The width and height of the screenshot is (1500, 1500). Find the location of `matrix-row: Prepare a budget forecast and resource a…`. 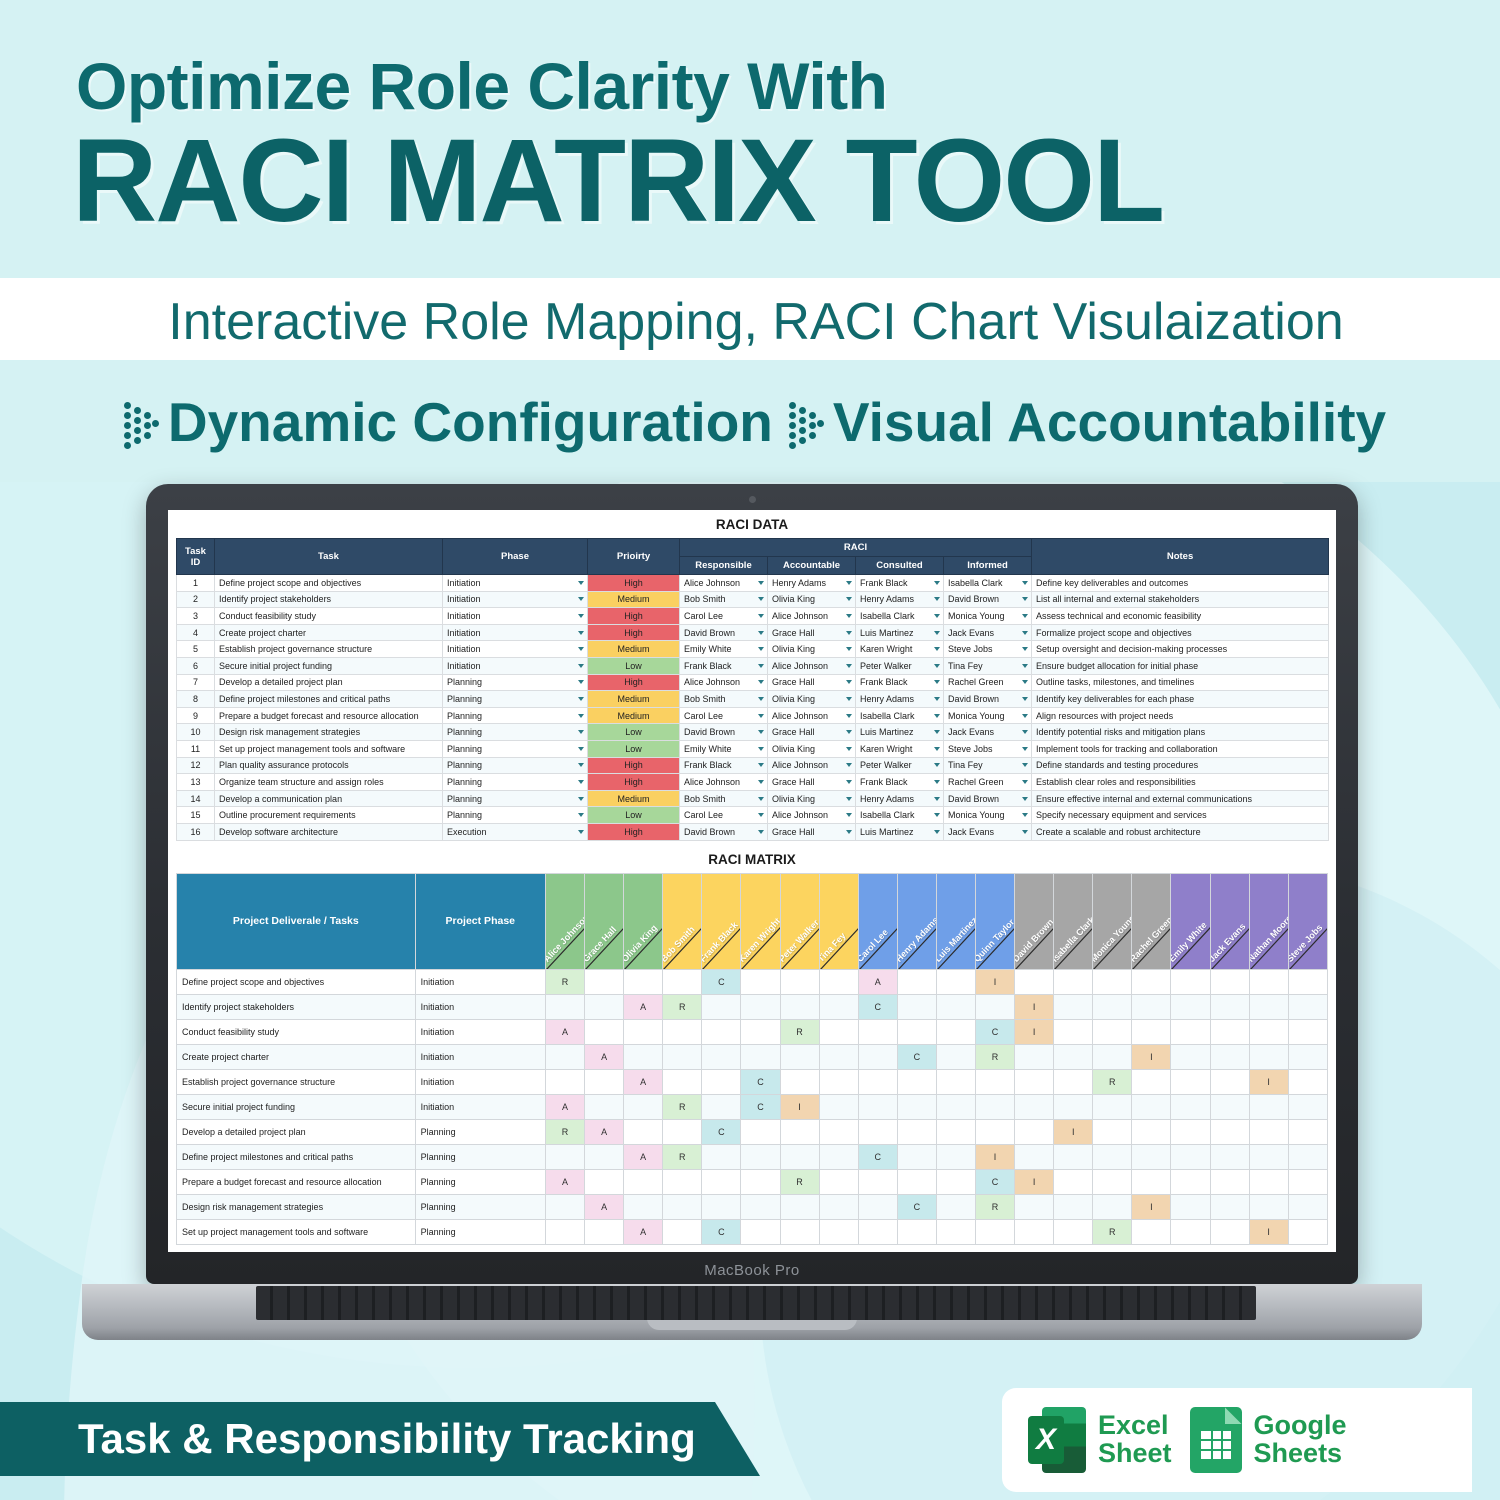

matrix-row: Prepare a budget forecast and resource a… is located at coordinates (752, 1181).